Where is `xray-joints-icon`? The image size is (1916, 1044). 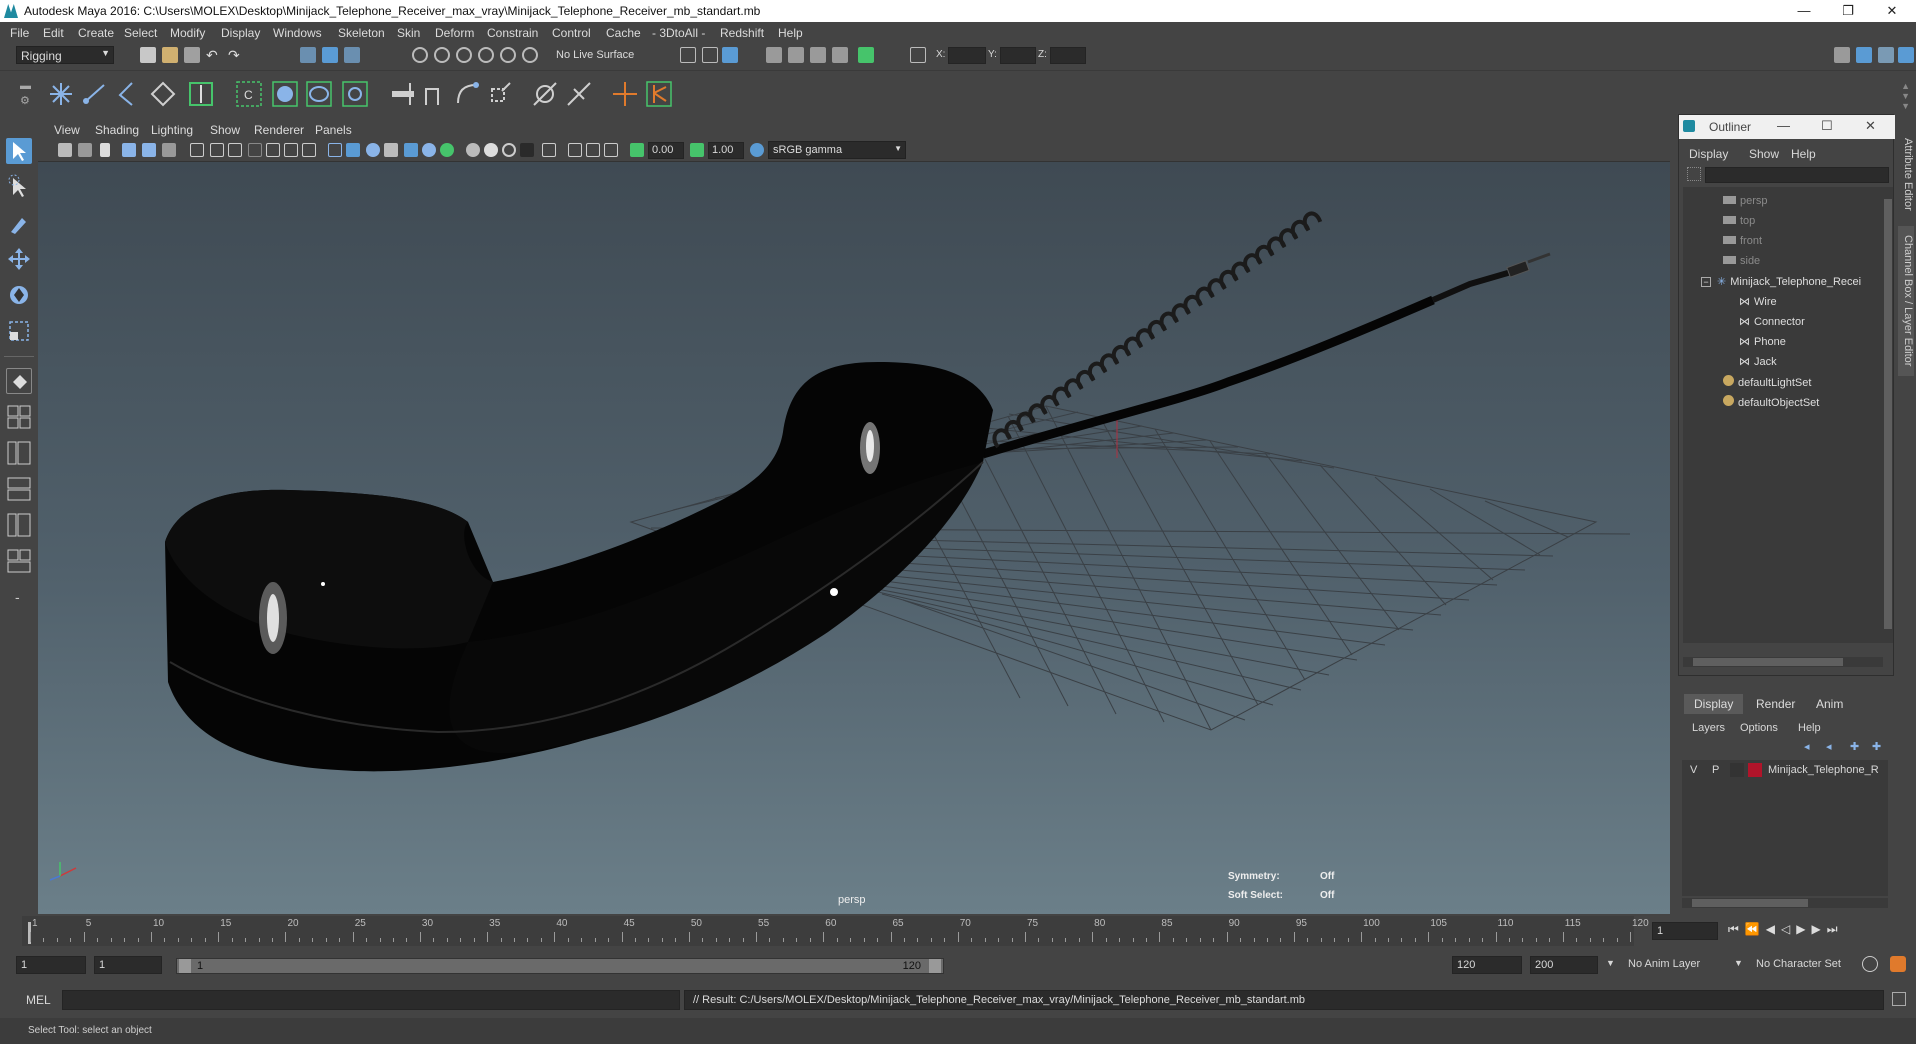
xray-joints-icon is located at coordinates (575, 150).